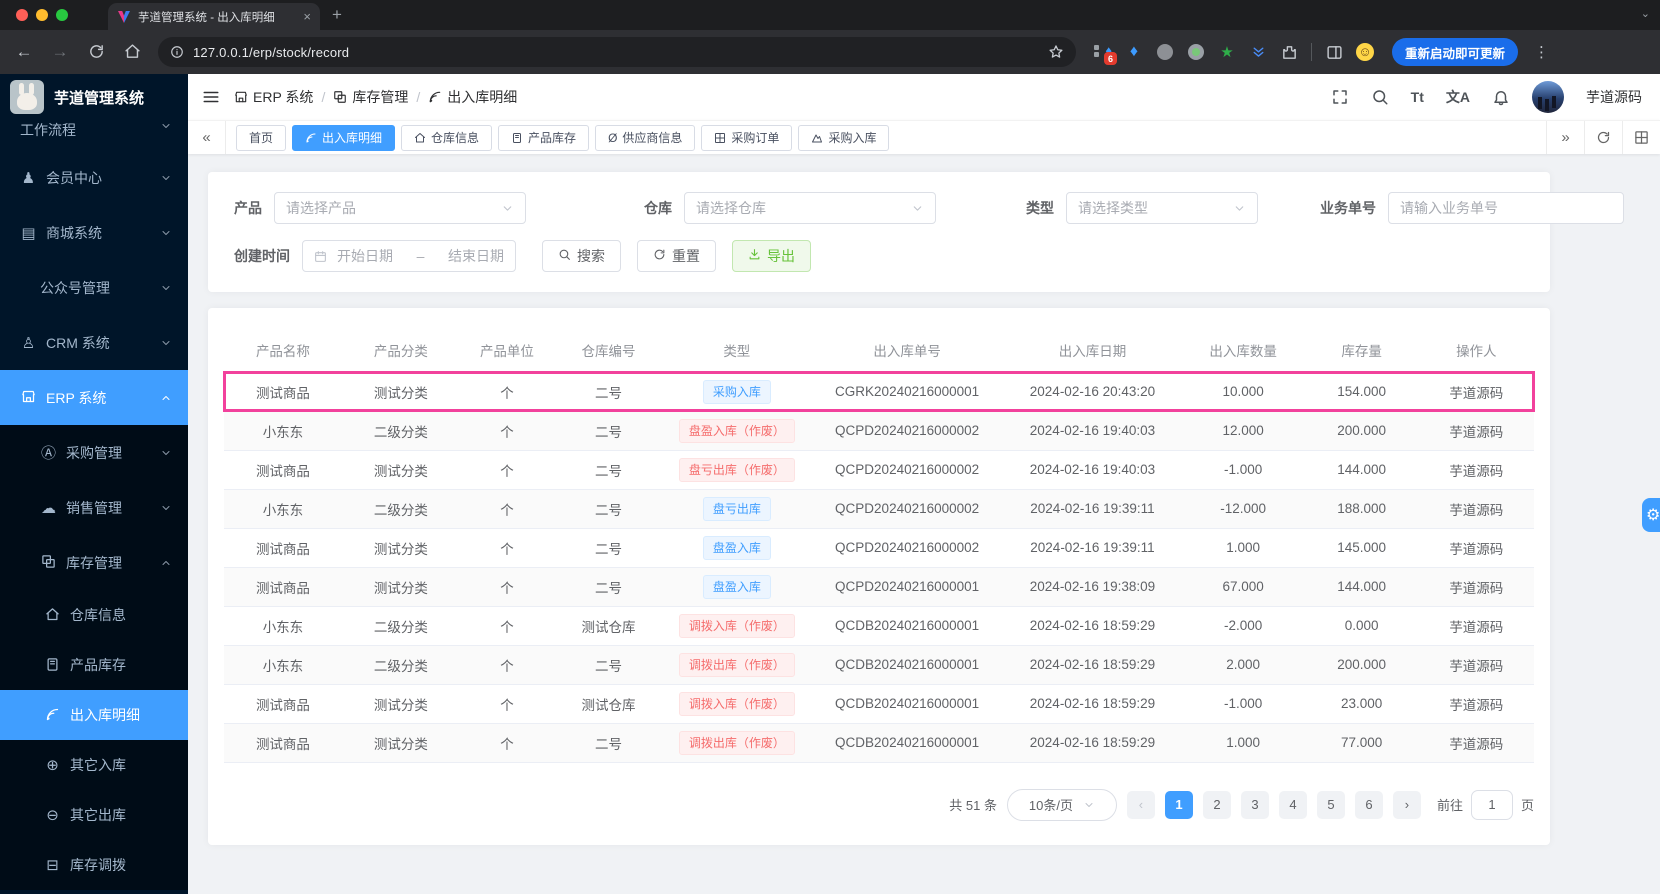 The height and width of the screenshot is (894, 1660). Describe the element at coordinates (370, 97) in the screenshot. I see `breadcrumb-item-stock-mgmt: 库存管理` at that location.